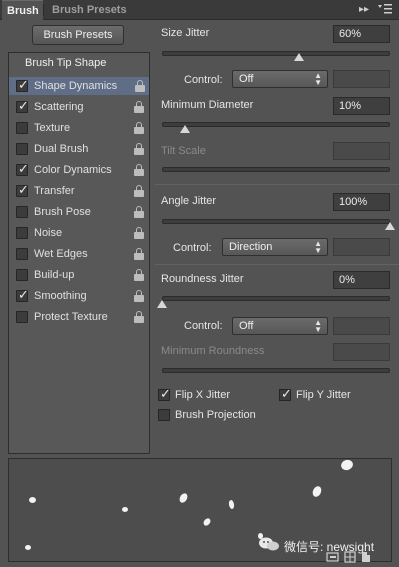  I want to click on double-chevron-right-icon: ▸▸, so click(364, 10).